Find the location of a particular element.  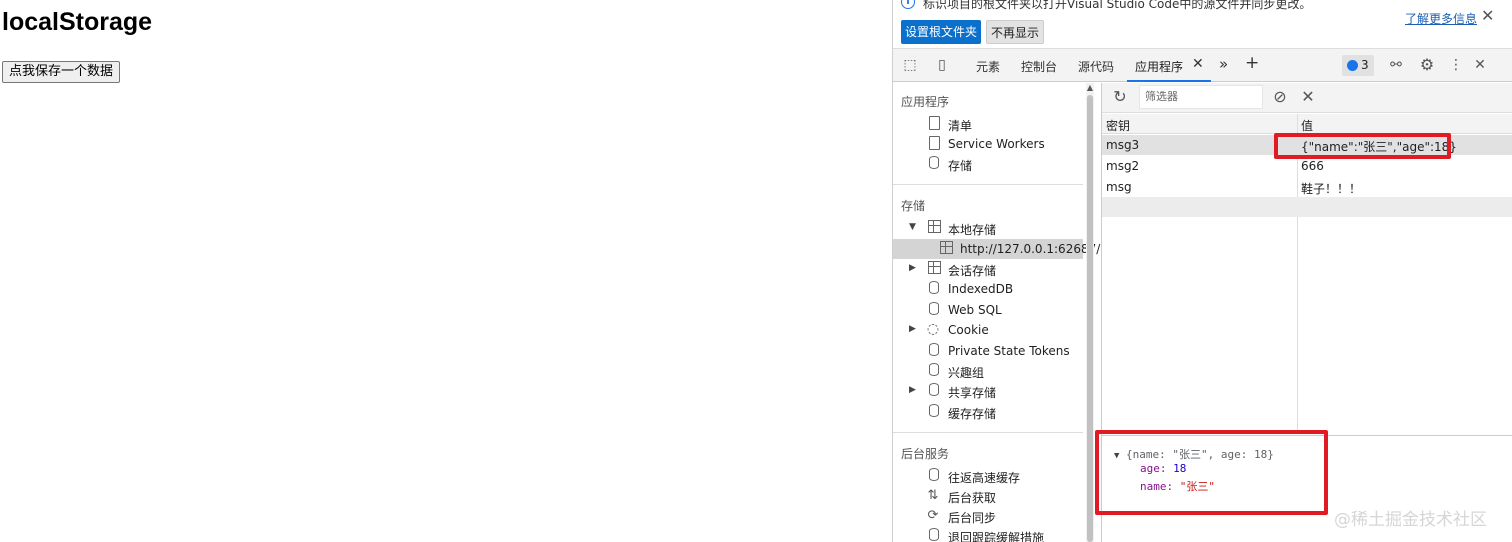

sidebar-item-label: 往返高速缓存 is located at coordinates (984, 478).